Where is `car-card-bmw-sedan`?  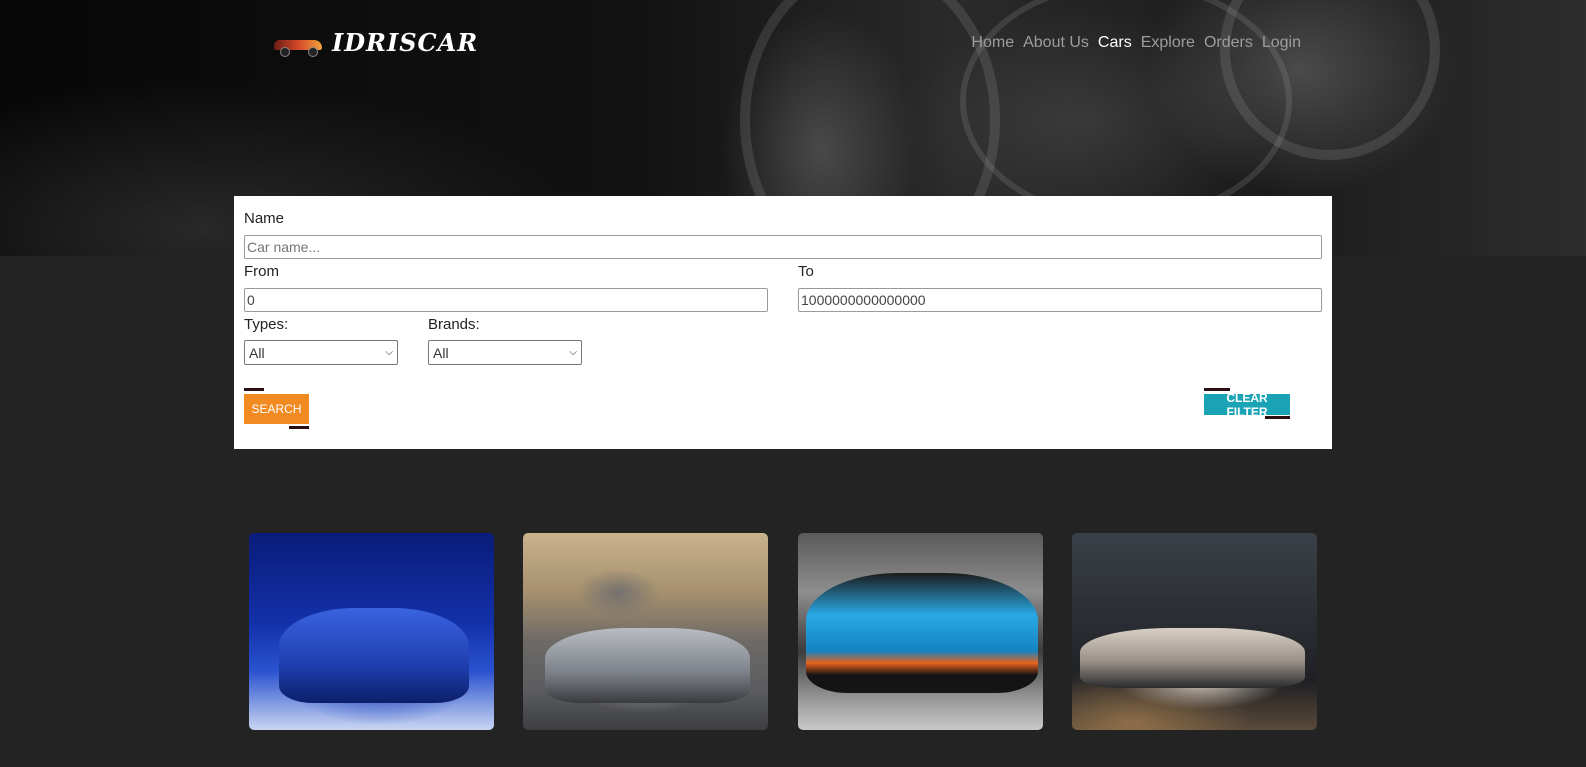
car-card-bmw-sedan is located at coordinates (371, 631).